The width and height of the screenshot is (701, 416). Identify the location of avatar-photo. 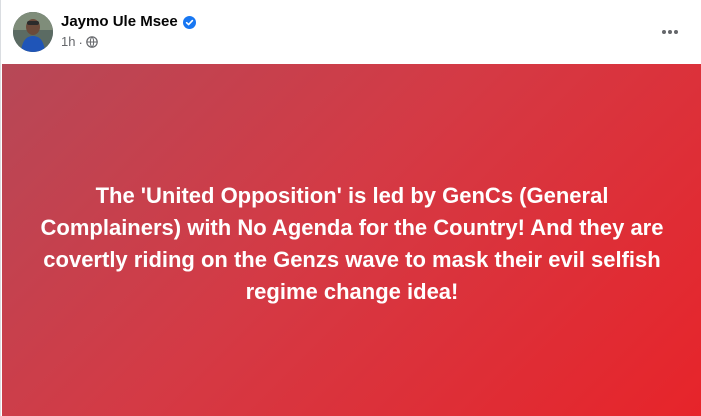
(33, 32).